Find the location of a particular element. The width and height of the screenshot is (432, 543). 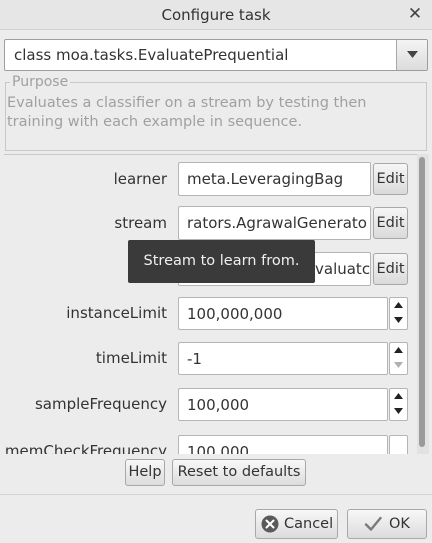

learner-value: meta.LeveragingBag is located at coordinates (265, 179).